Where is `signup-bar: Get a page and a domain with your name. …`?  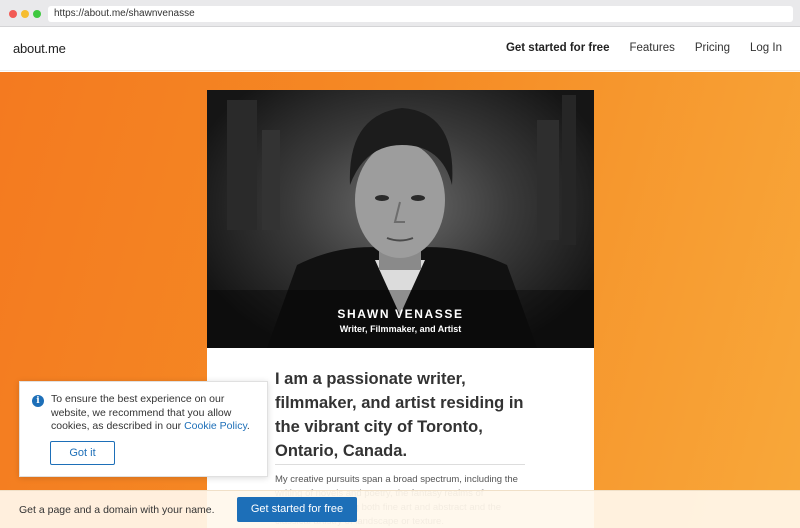 signup-bar: Get a page and a domain with your name. … is located at coordinates (400, 509).